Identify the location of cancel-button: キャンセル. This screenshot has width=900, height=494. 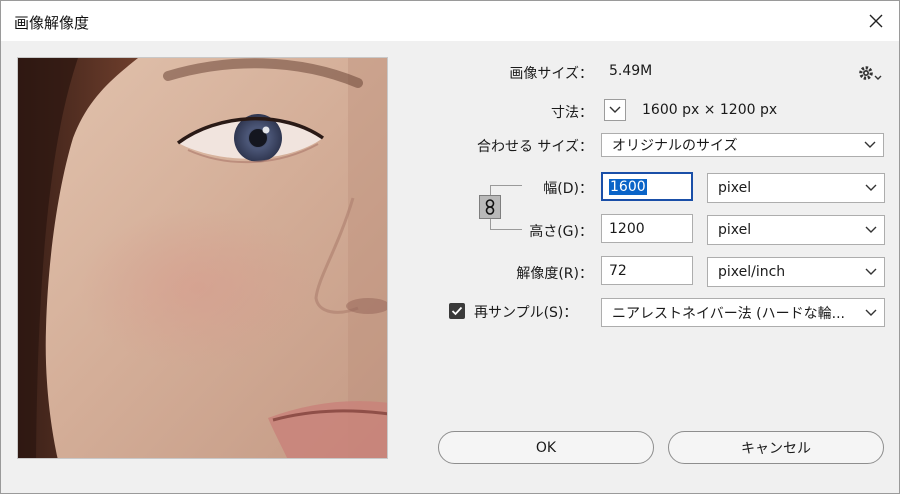
(776, 447).